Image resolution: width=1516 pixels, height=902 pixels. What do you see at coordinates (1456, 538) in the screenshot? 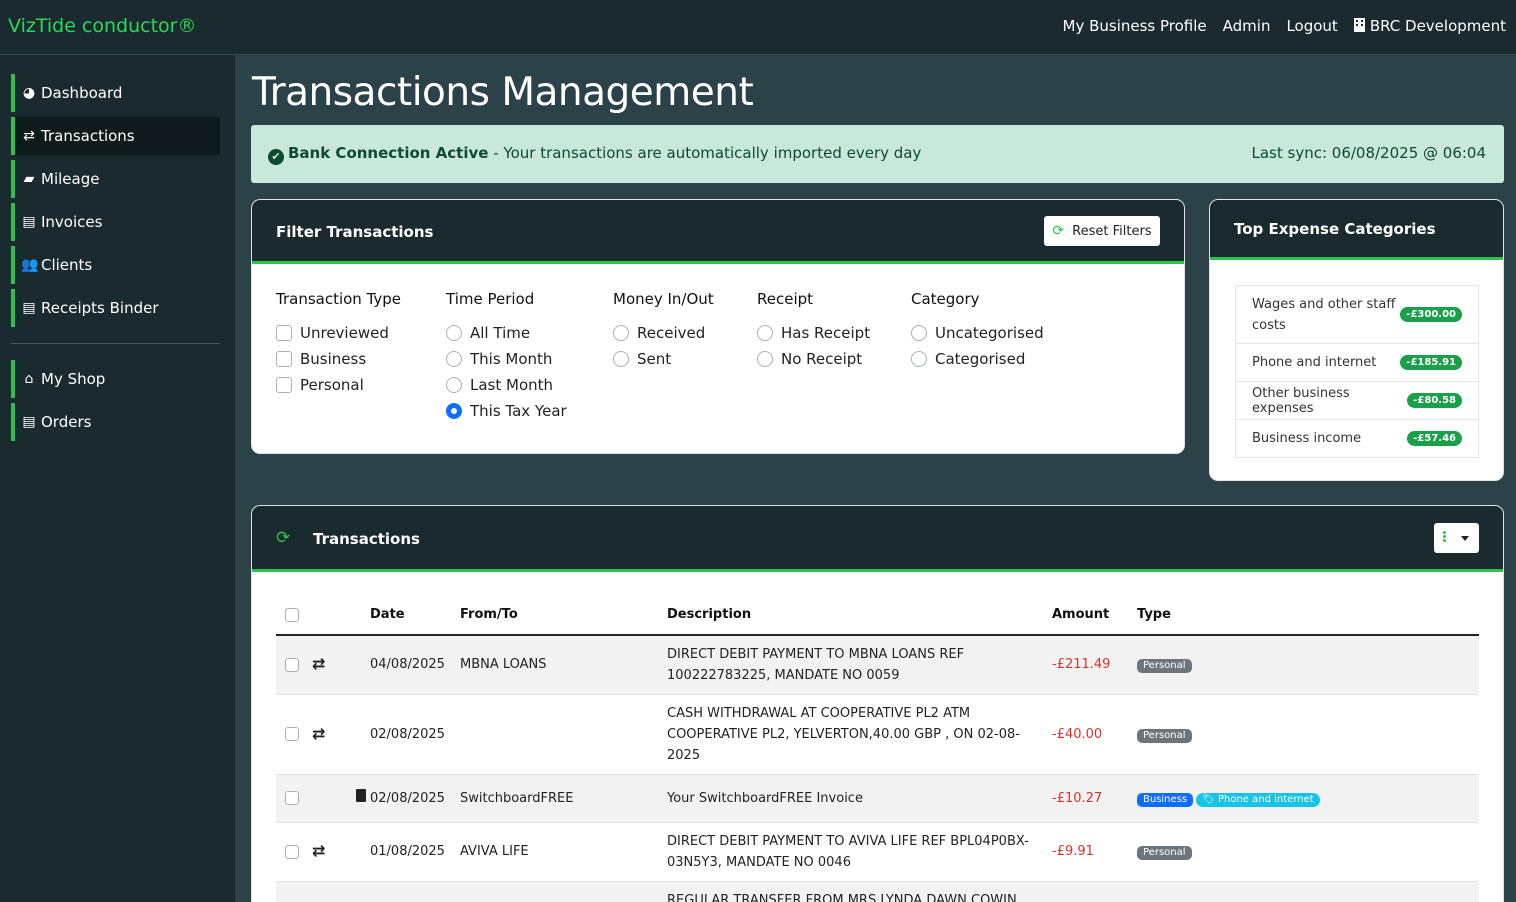
I see `transactions-actions-dropdown` at bounding box center [1456, 538].